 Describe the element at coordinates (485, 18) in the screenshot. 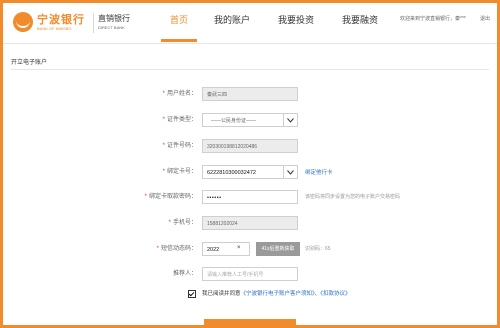

I see `logout-link: 退出` at that location.